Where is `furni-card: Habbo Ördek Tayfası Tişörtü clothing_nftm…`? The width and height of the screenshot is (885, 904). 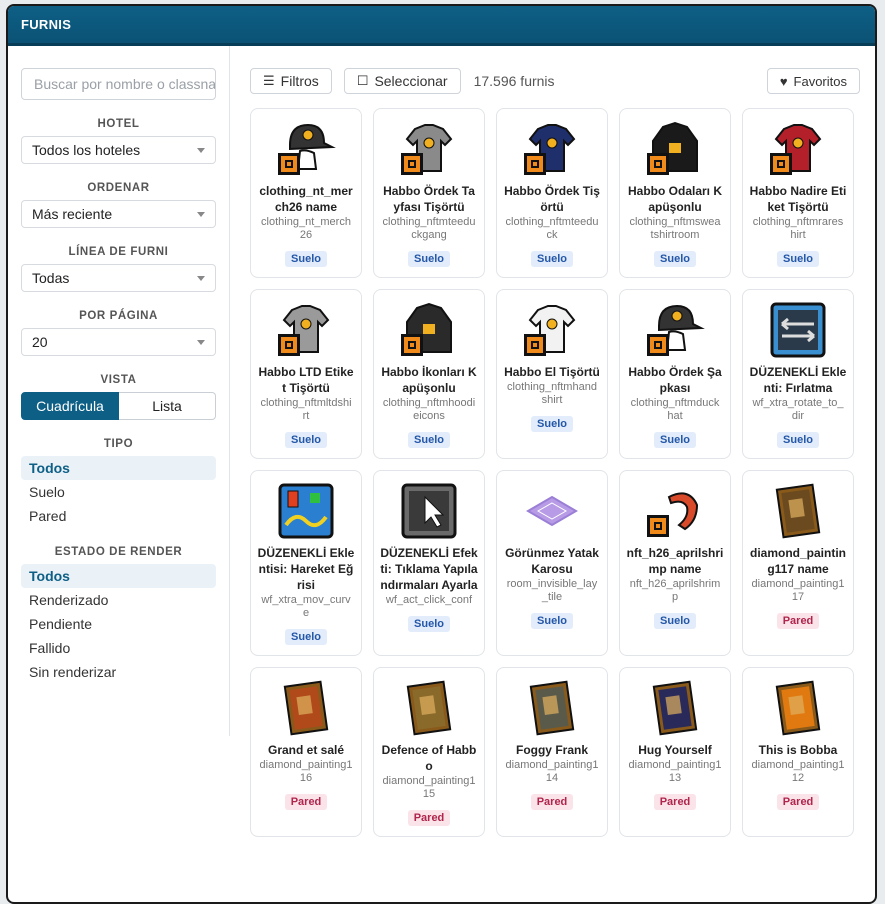 furni-card: Habbo Ördek Tayfası Tişörtü clothing_nftm… is located at coordinates (429, 193).